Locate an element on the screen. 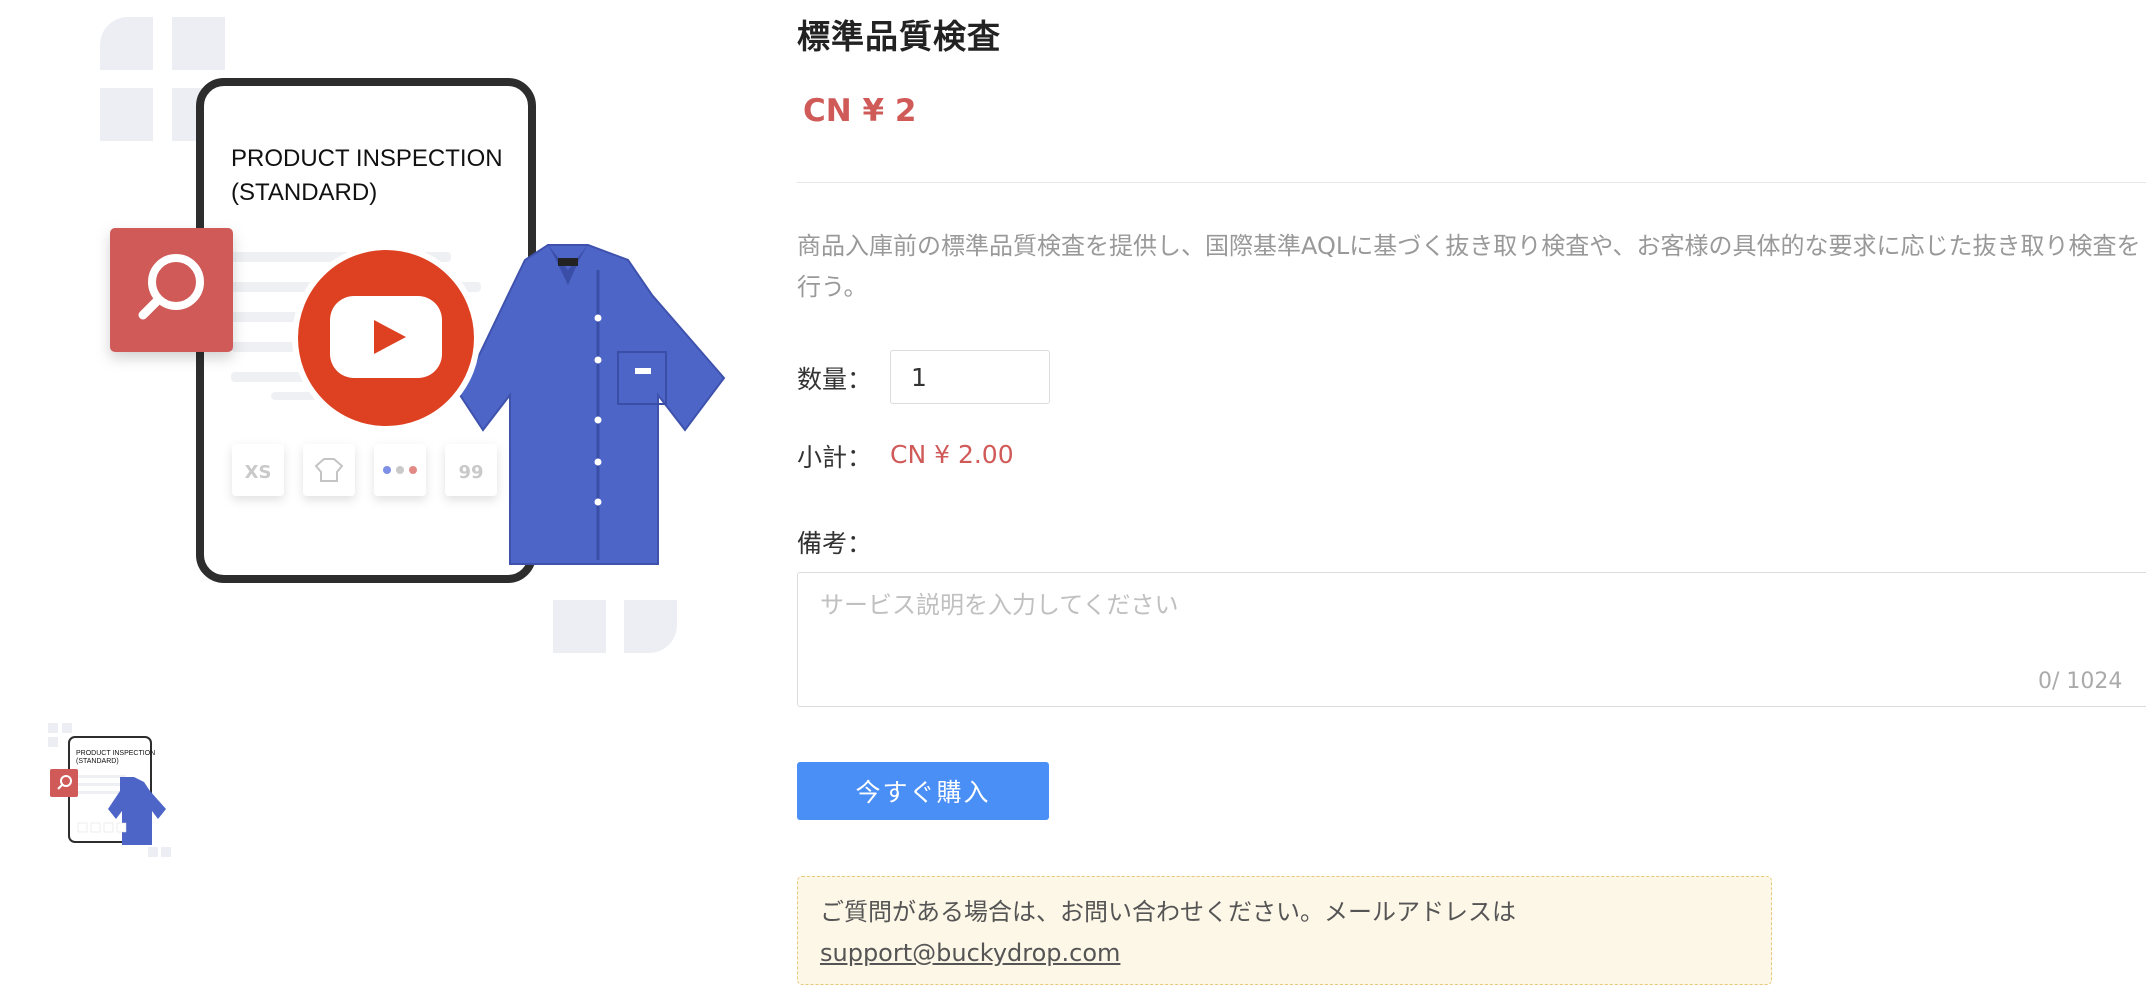 Image resolution: width=2146 pixels, height=1006 pixels. note-char-counter: 0/ 1024 is located at coordinates (2080, 681).